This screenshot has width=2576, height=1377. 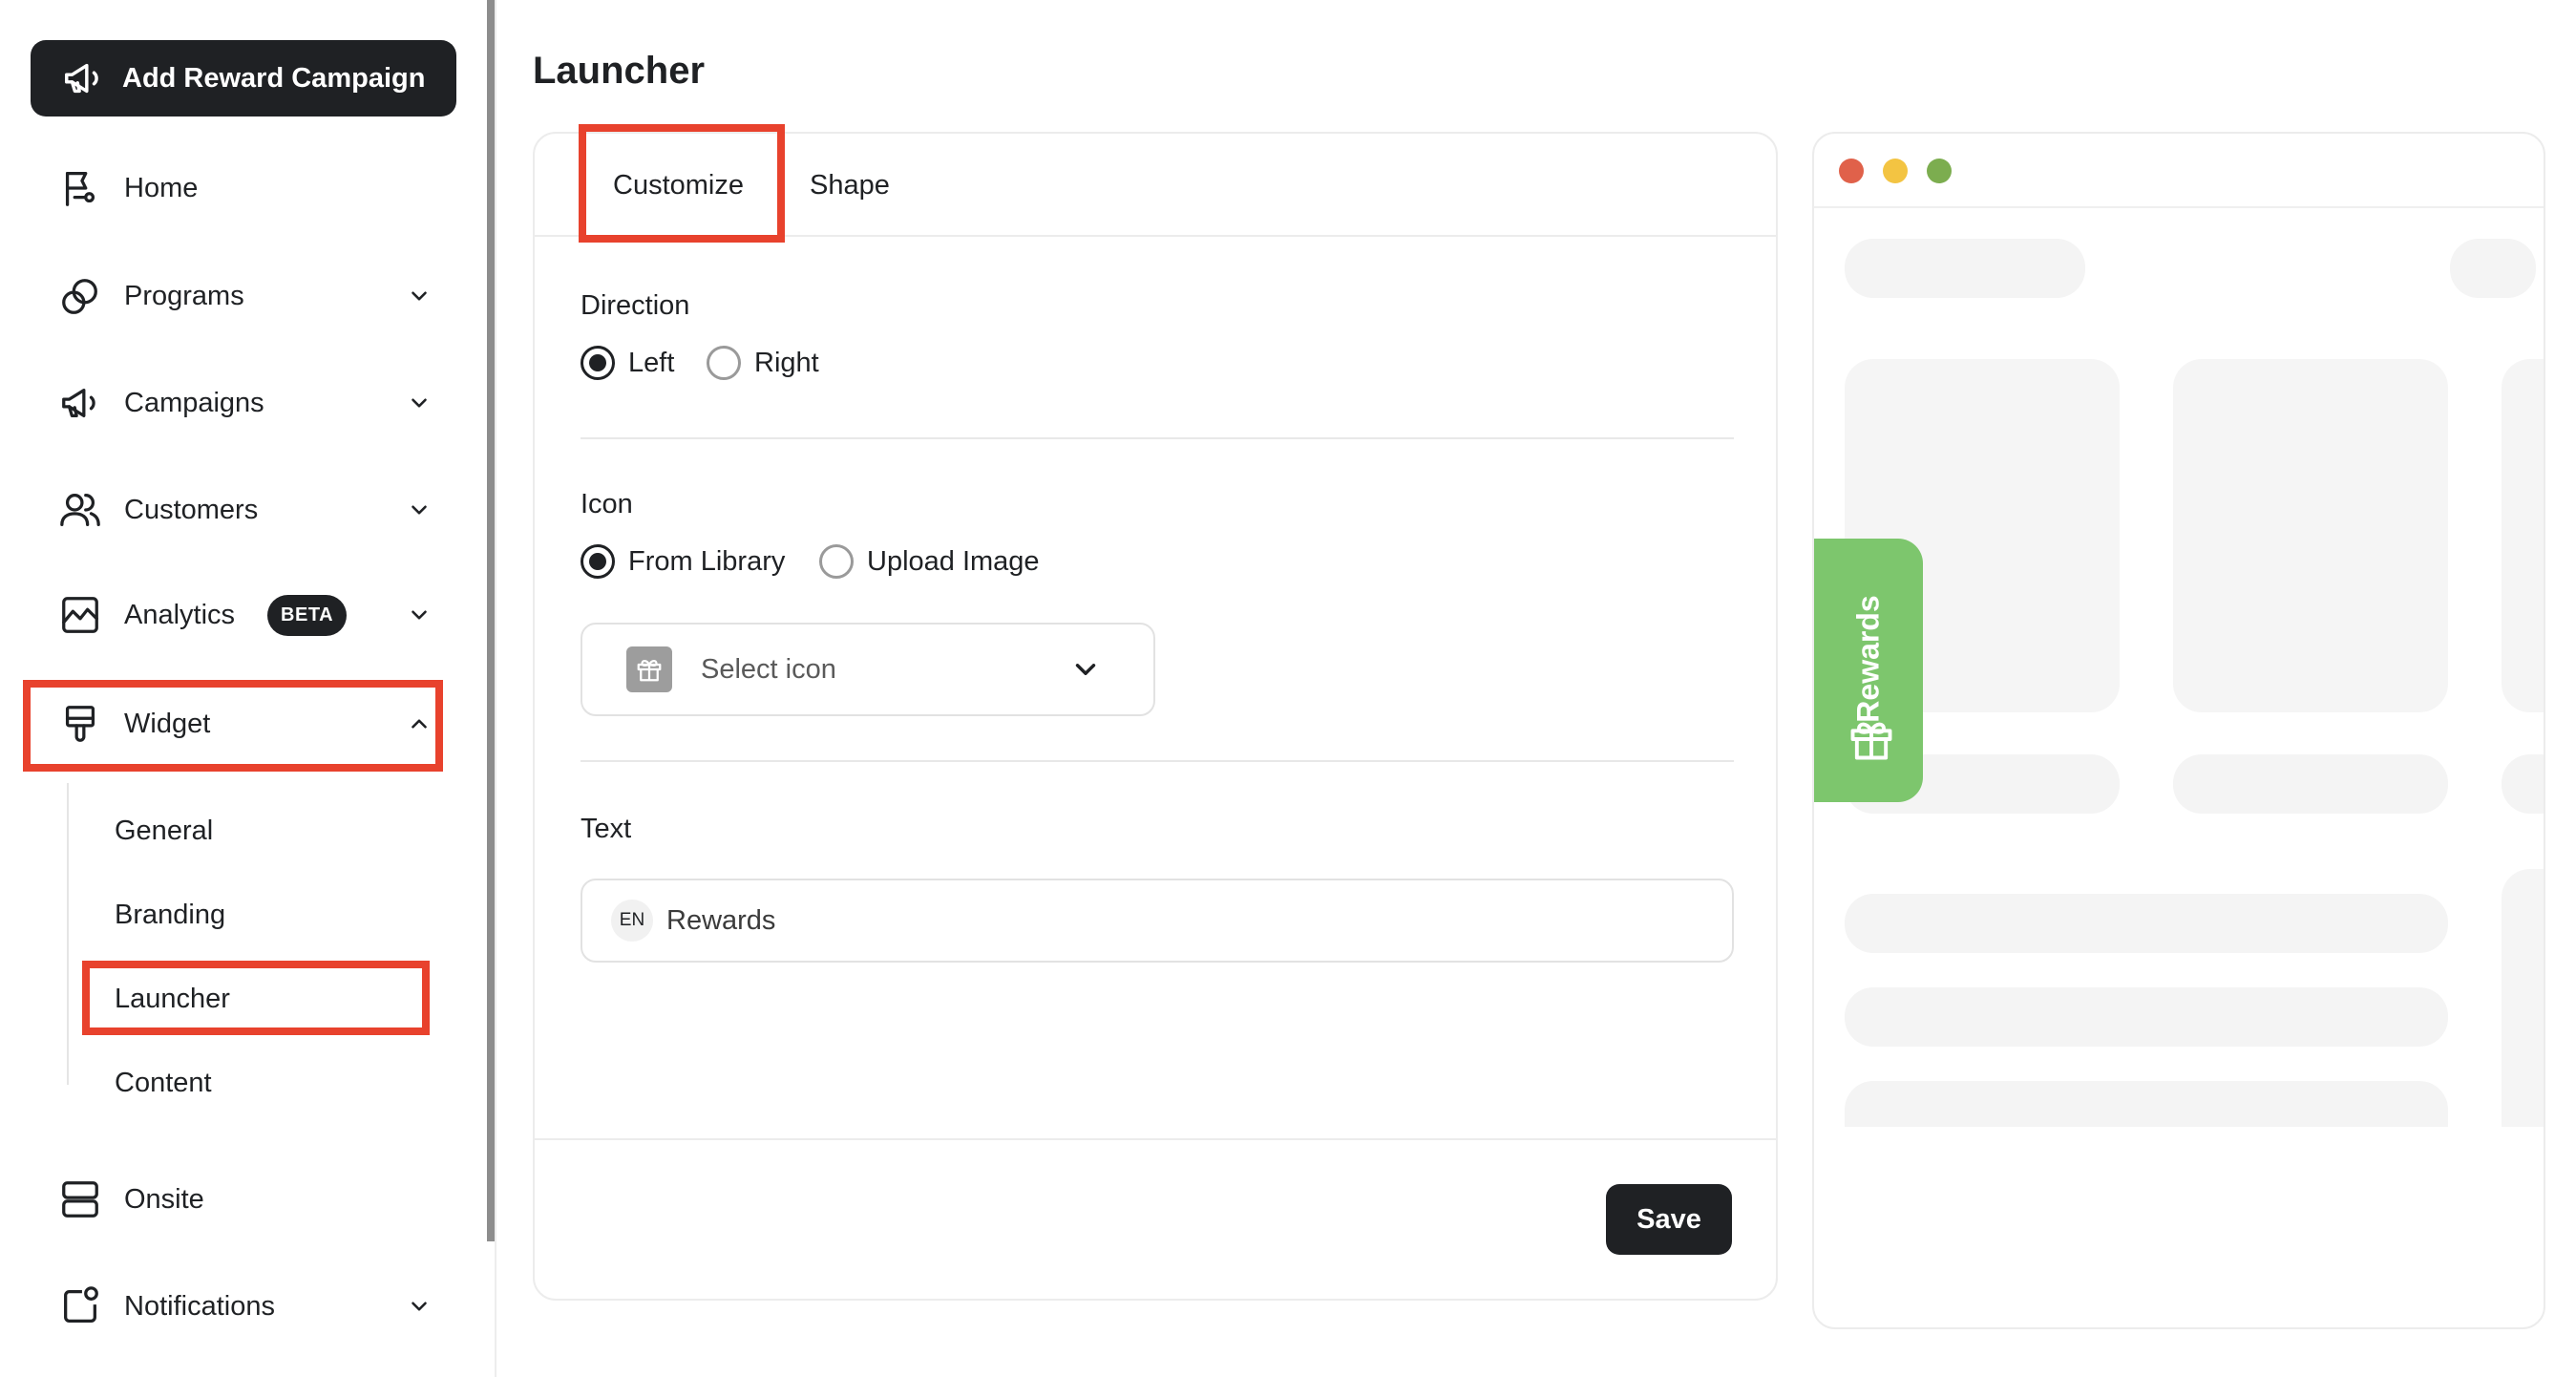 What do you see at coordinates (248, 1199) in the screenshot?
I see `sidebar-item-onsite: Onsite` at bounding box center [248, 1199].